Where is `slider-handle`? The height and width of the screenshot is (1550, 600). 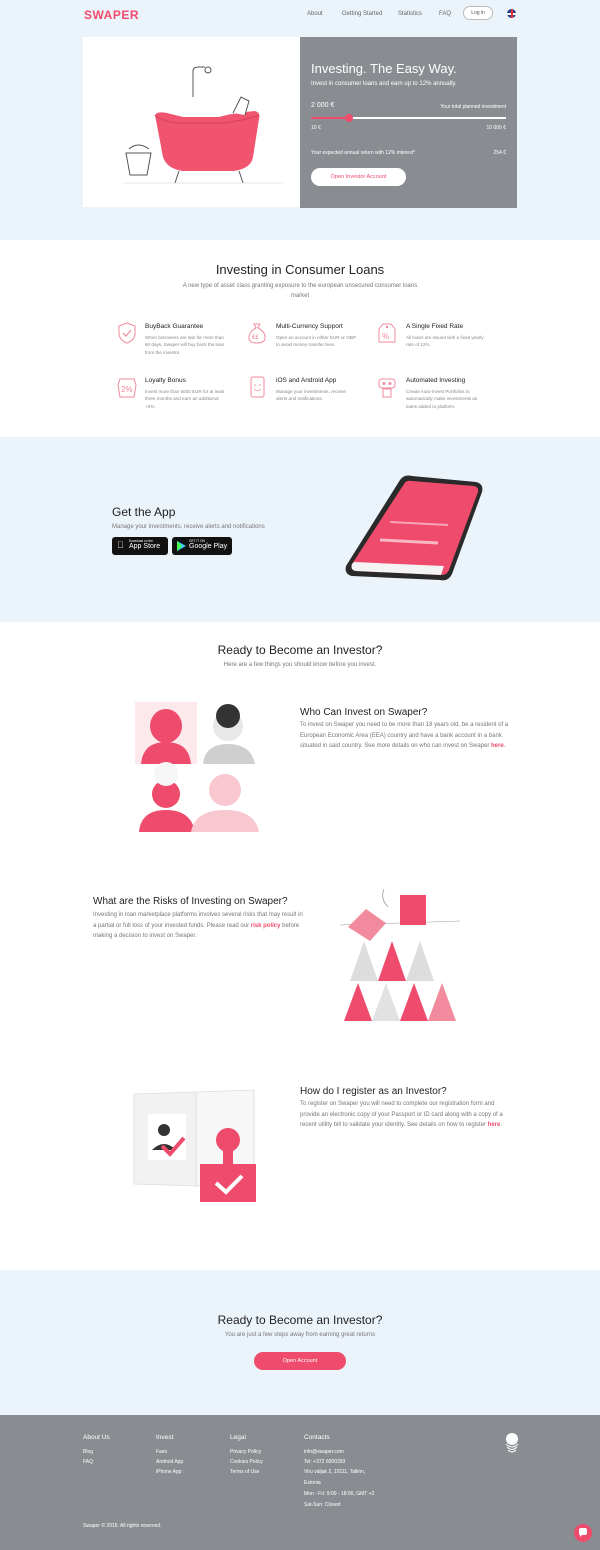 slider-handle is located at coordinates (349, 118).